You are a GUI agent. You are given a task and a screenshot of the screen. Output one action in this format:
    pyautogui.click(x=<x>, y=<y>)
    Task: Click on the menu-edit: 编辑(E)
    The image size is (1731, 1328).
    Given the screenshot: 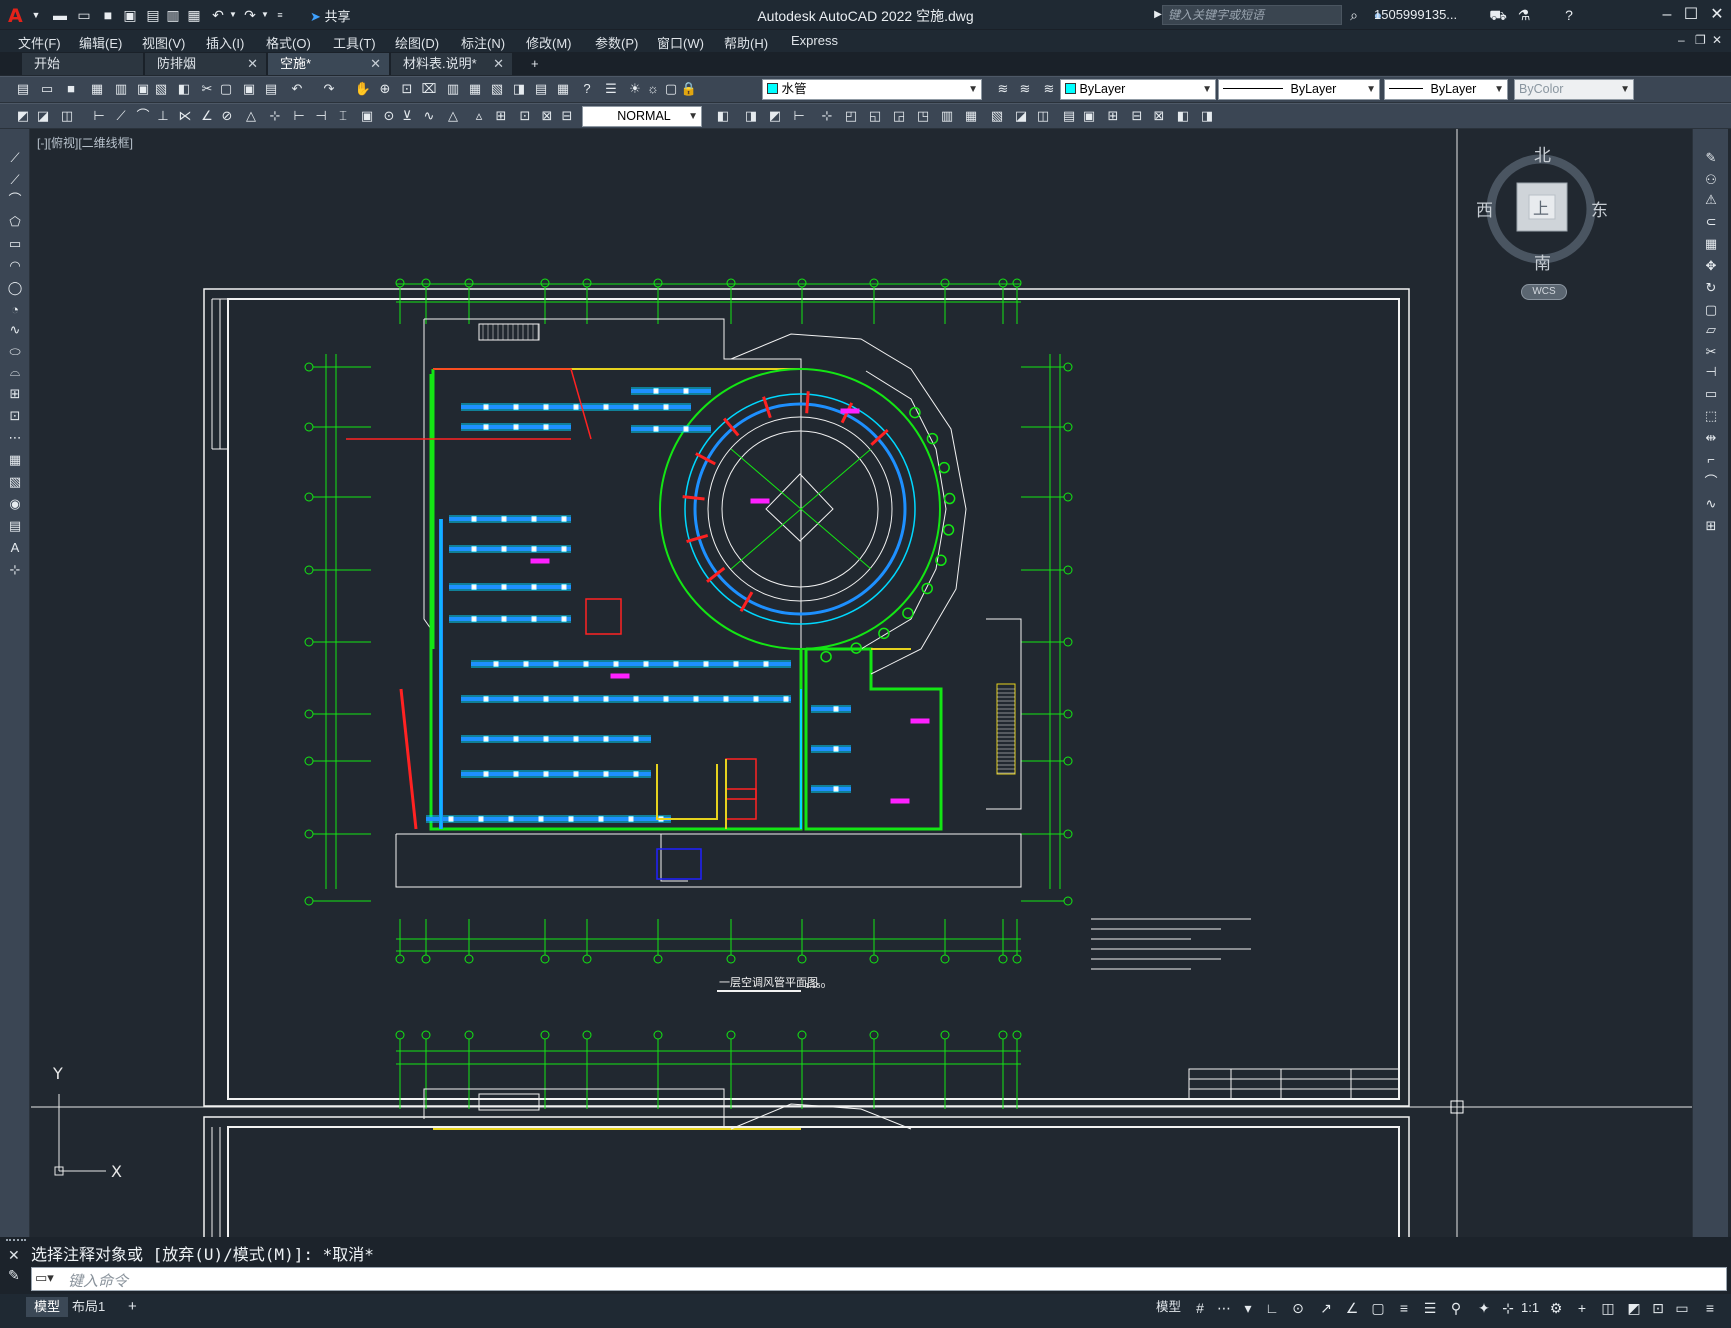 What is the action you would take?
    pyautogui.click(x=100, y=42)
    